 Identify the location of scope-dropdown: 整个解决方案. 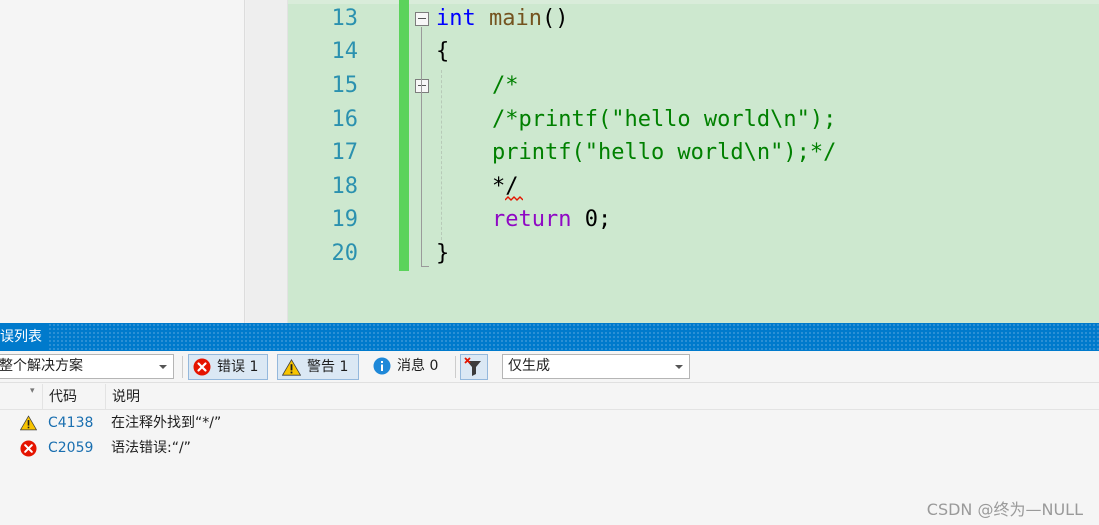
(87, 366).